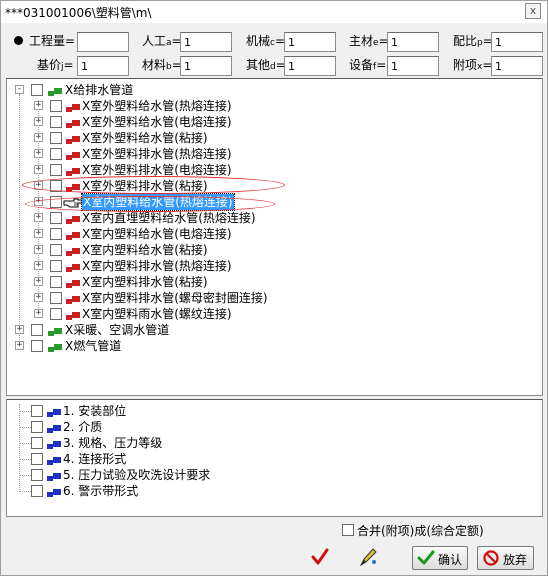 The width and height of the screenshot is (548, 576). What do you see at coordinates (320, 557) in the screenshot?
I see `checkmark-icon` at bounding box center [320, 557].